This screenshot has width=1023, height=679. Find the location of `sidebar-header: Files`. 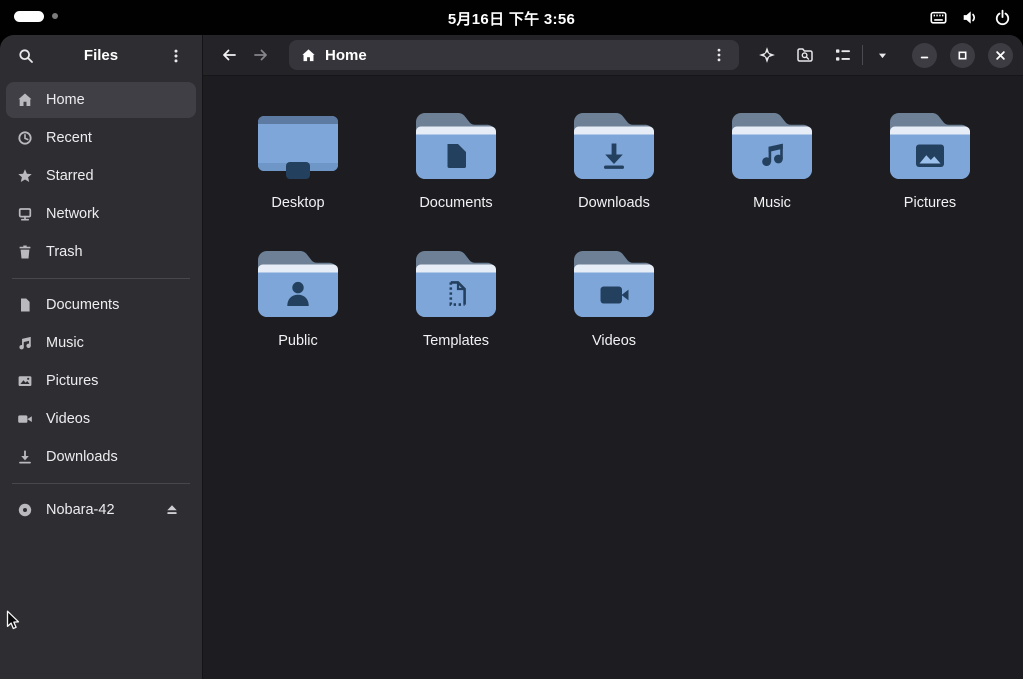

sidebar-header: Files is located at coordinates (101, 55).